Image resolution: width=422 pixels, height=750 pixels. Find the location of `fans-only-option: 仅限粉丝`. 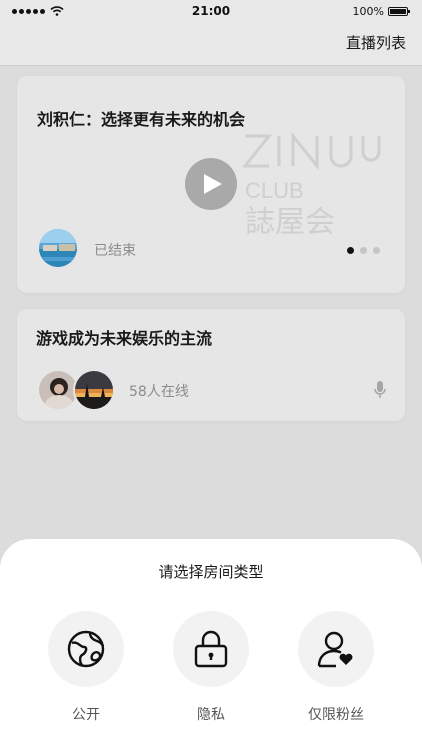

fans-only-option: 仅限粉丝 is located at coordinates (336, 667).